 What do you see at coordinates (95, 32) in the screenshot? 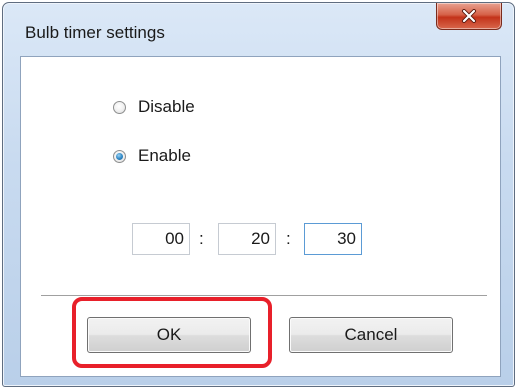
I see `window-title: Bulb timer settings` at bounding box center [95, 32].